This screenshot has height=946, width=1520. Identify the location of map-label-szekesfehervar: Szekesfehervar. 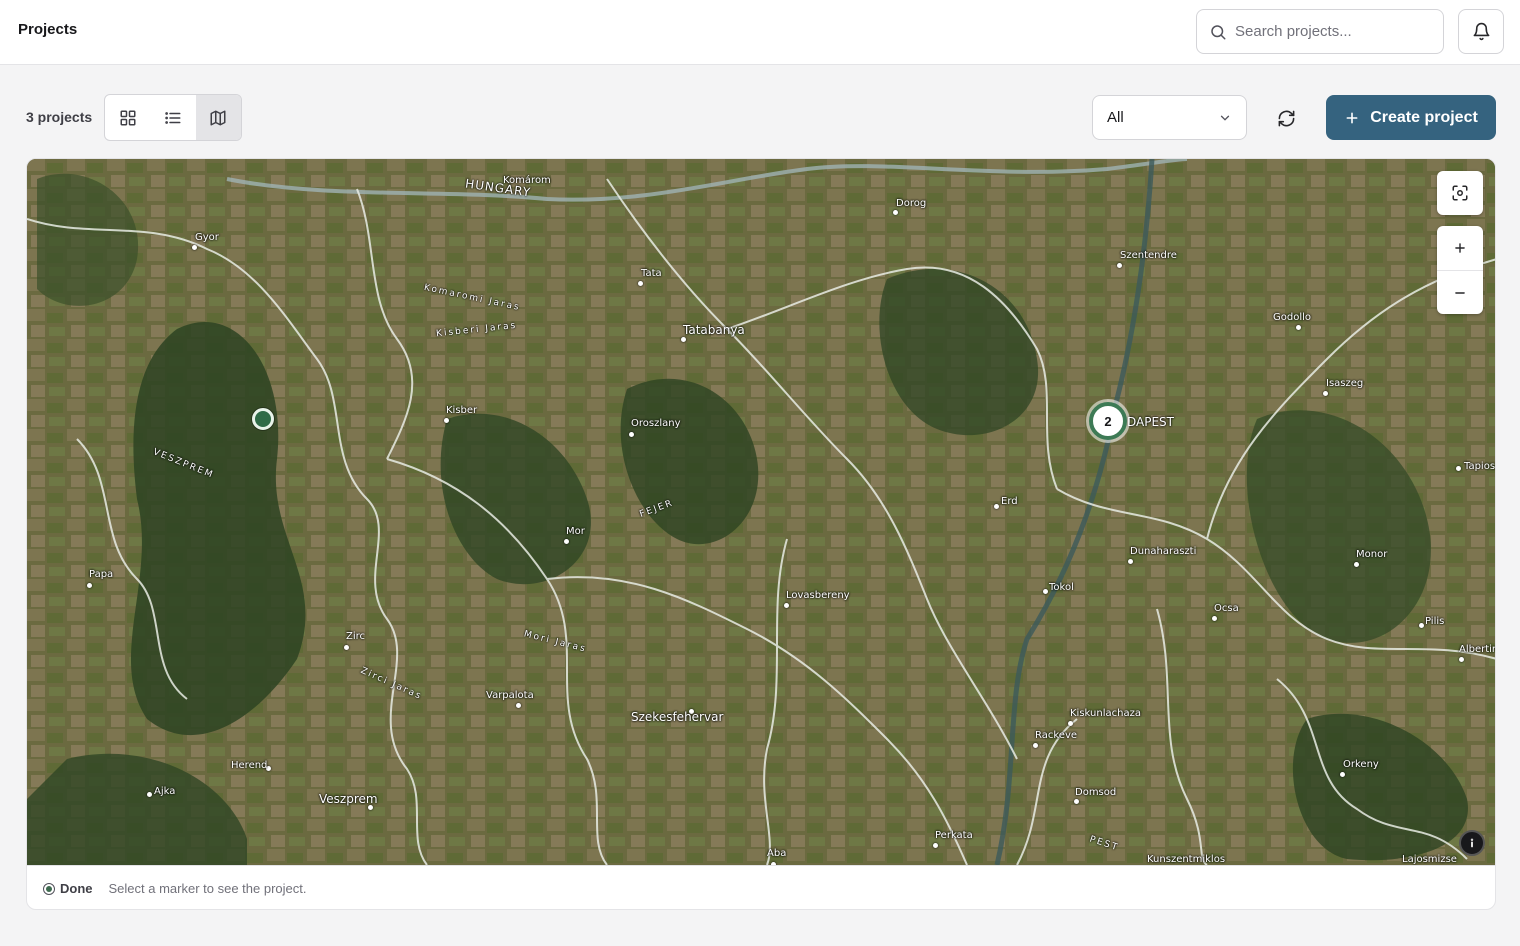
(677, 717).